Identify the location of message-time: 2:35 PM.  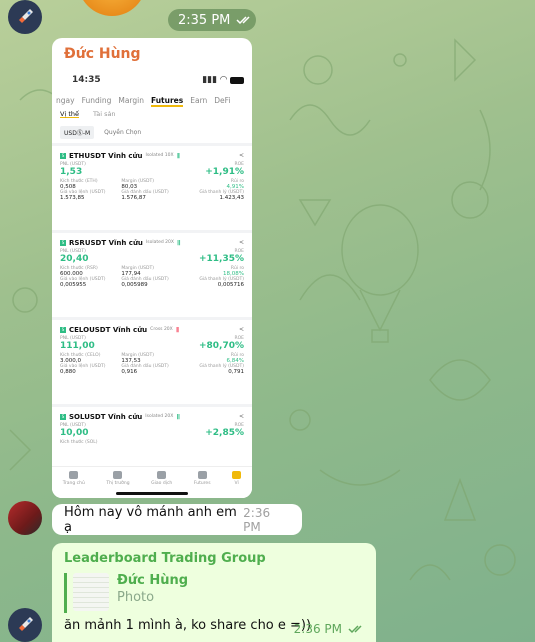
(204, 20).